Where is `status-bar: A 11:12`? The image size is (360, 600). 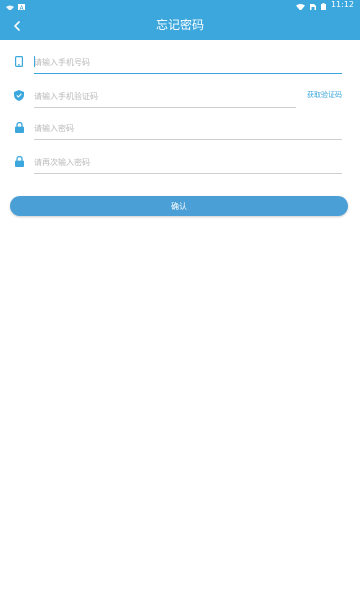
status-bar: A 11:12 is located at coordinates (180, 6).